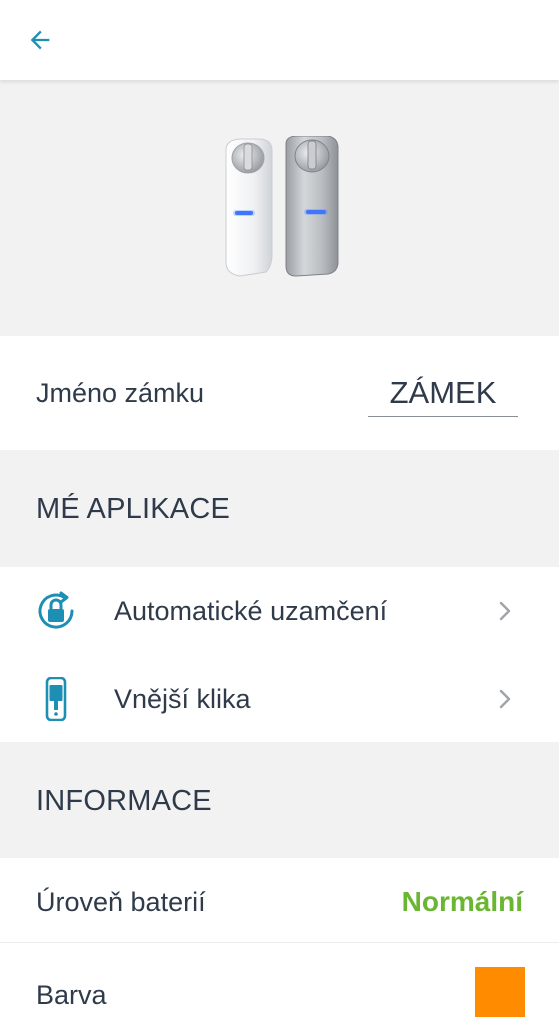  Describe the element at coordinates (500, 992) in the screenshot. I see `color-swatch` at that location.